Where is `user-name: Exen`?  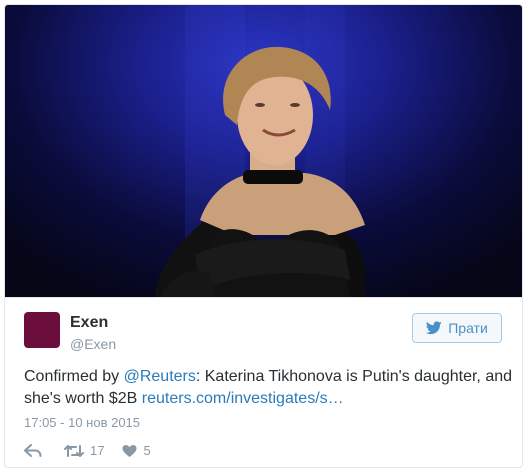
user-name: Exen is located at coordinates (89, 323).